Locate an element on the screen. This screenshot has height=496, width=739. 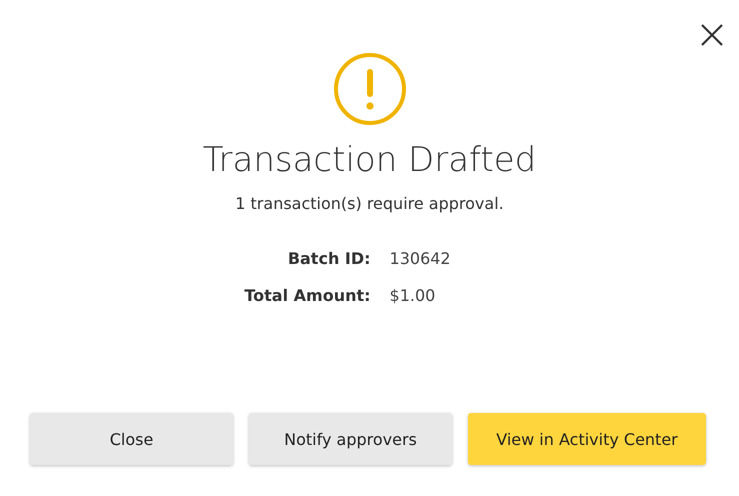
detail-label: Total Amount: is located at coordinates (307, 295).